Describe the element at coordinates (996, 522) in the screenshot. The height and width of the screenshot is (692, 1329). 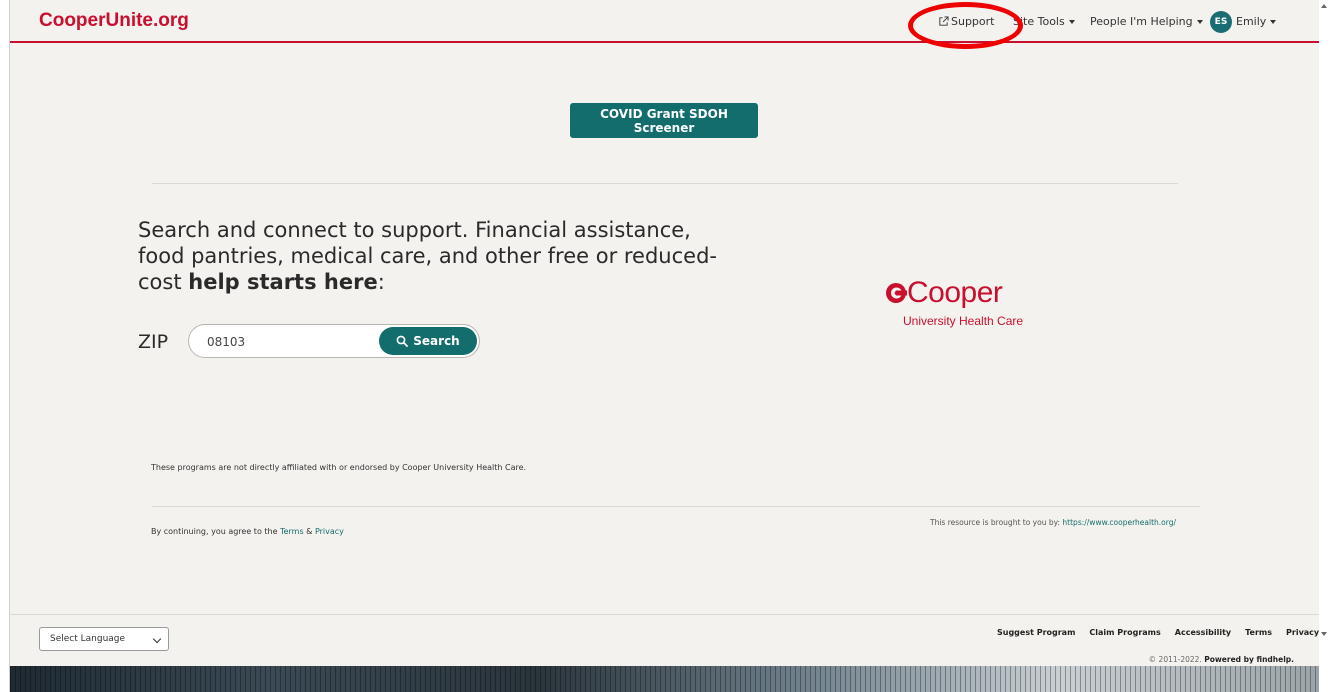
I see `sponsor-prefix: This resource is brought to you by:` at that location.